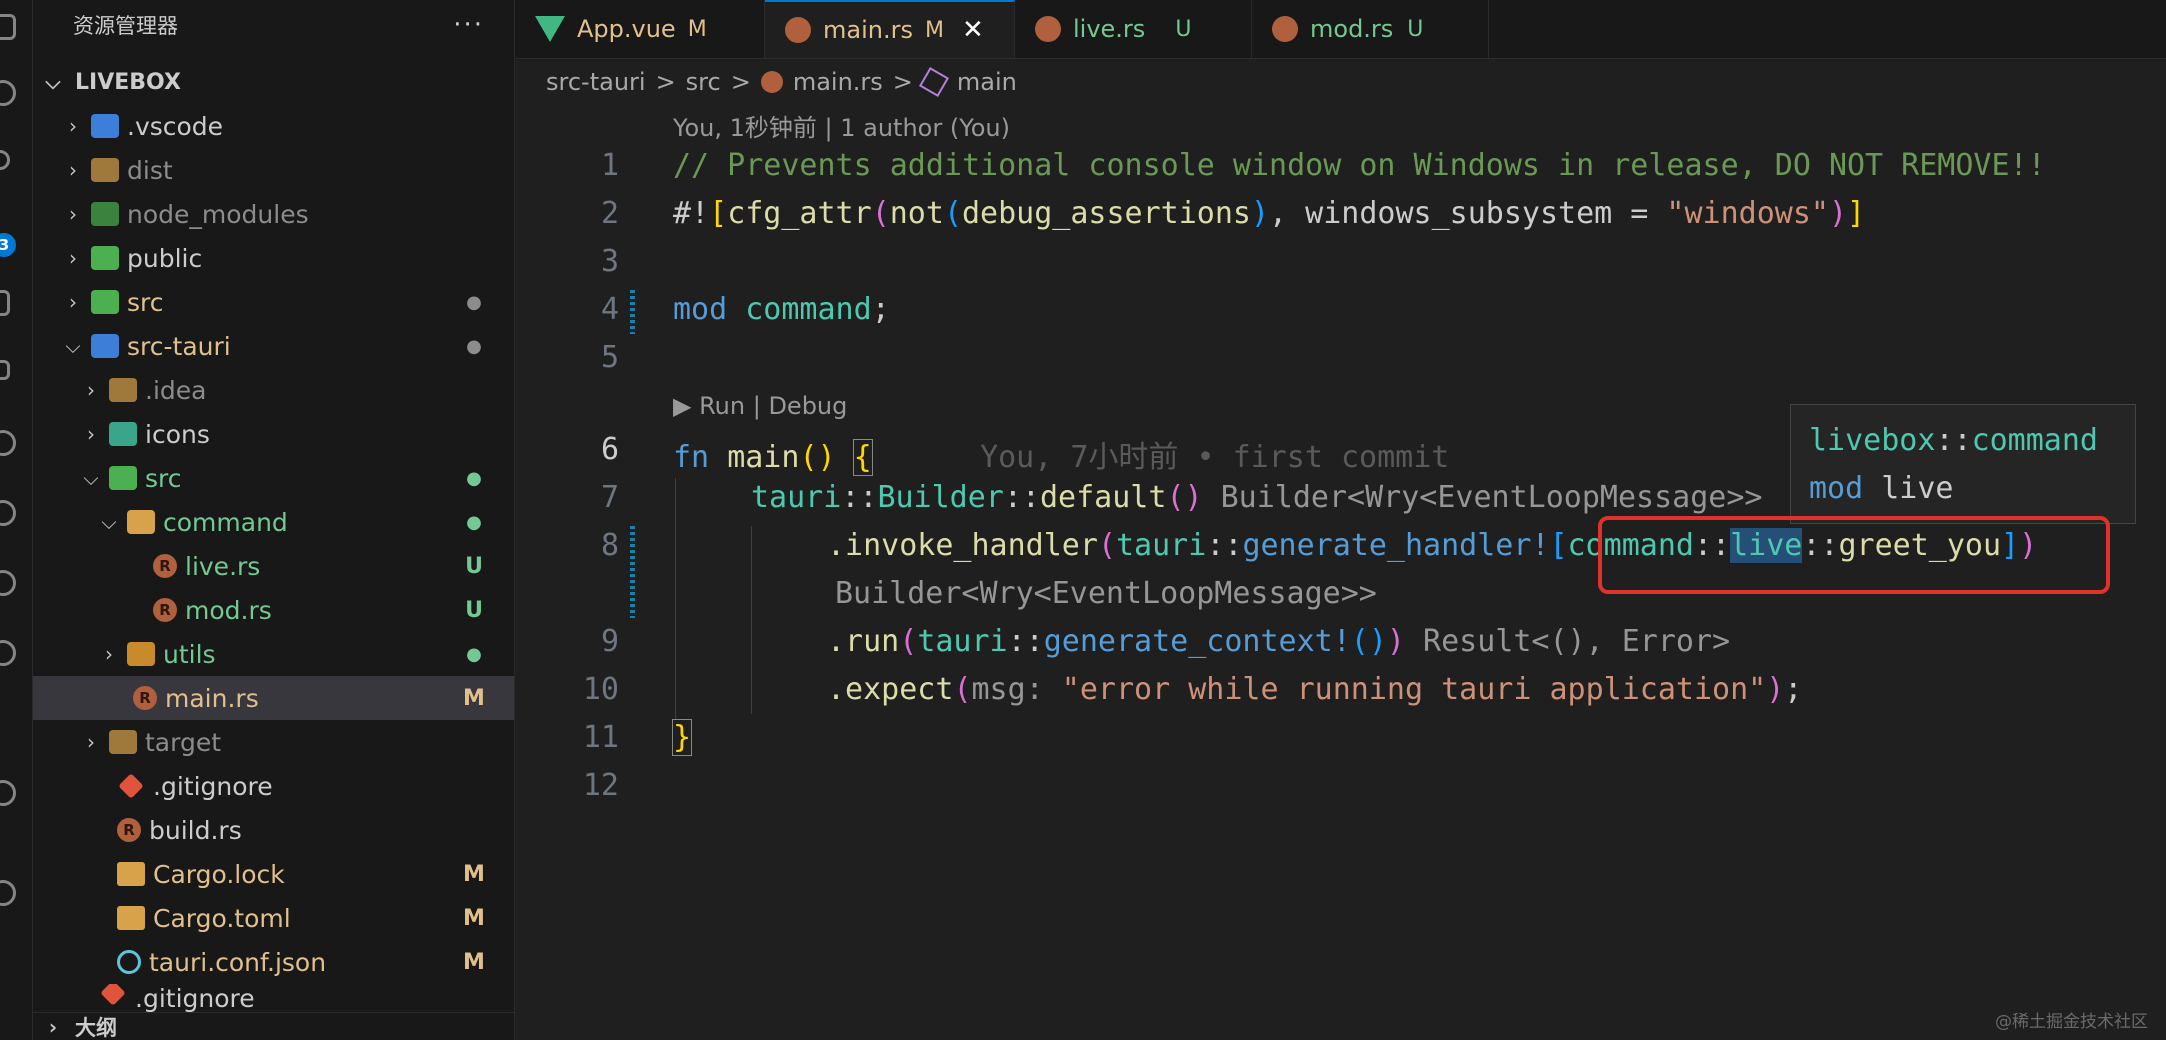 The height and width of the screenshot is (1040, 2166). I want to click on tab-label: App.vue, so click(626, 29).